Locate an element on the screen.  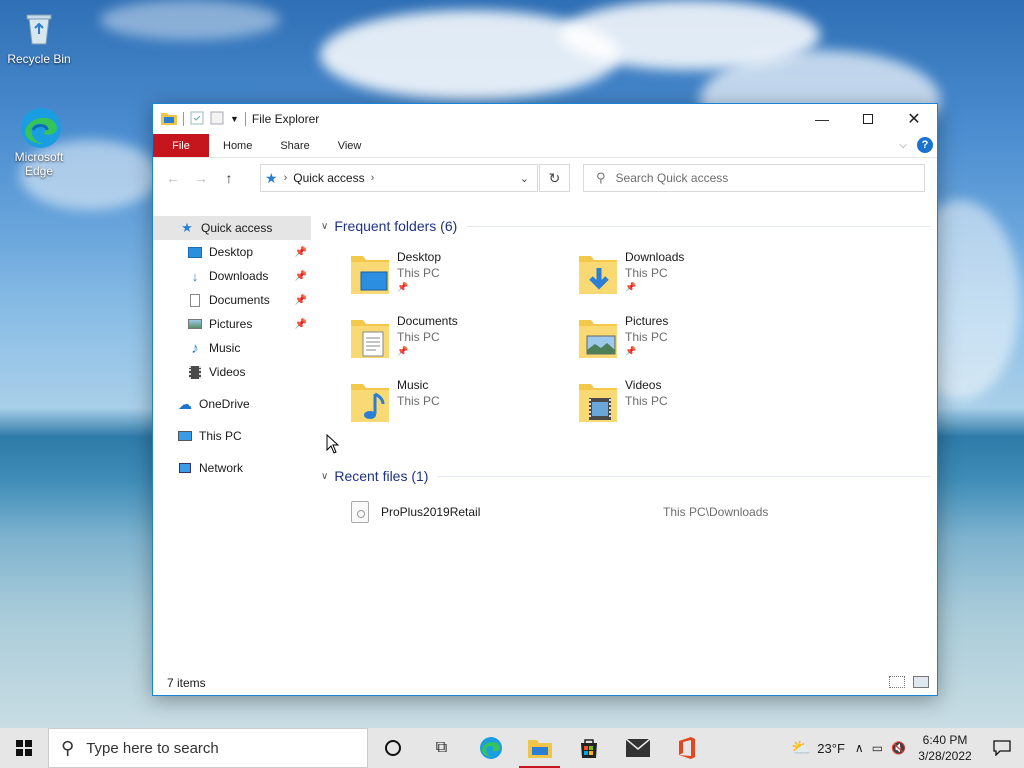
taskbar-search-box: ⚲ Type here to search is located at coordinates (208, 748).